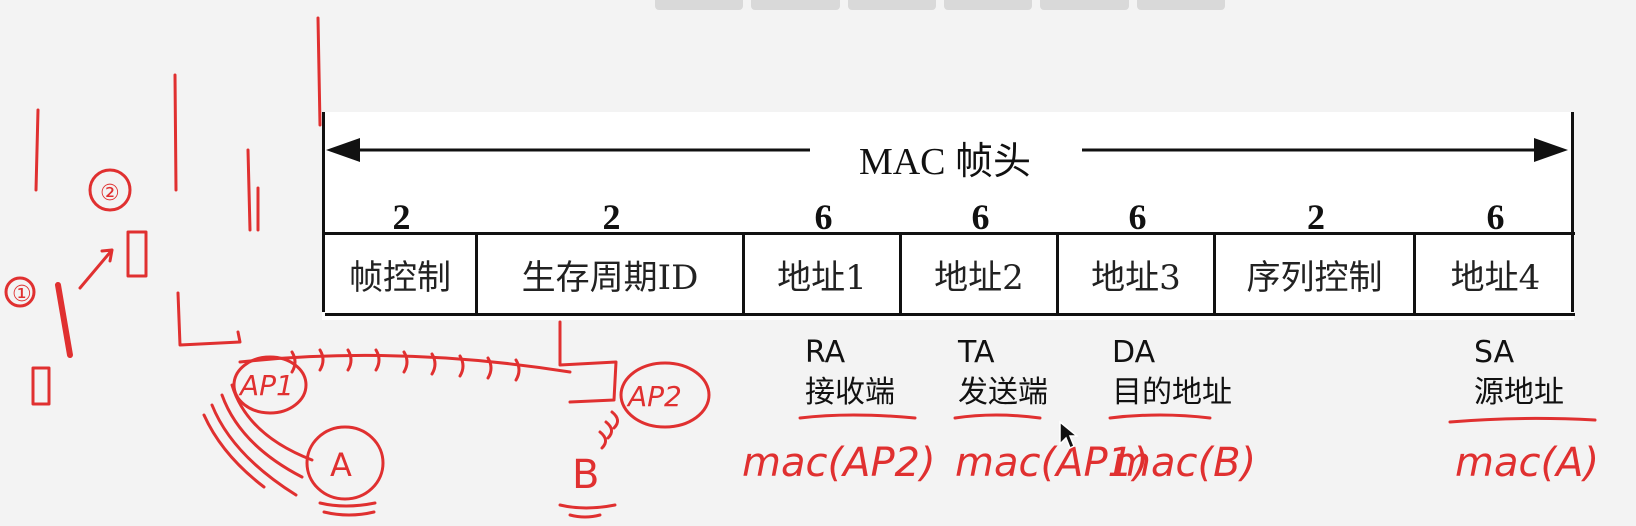  Describe the element at coordinates (96, 269) in the screenshot. I see `move-arrow` at that location.